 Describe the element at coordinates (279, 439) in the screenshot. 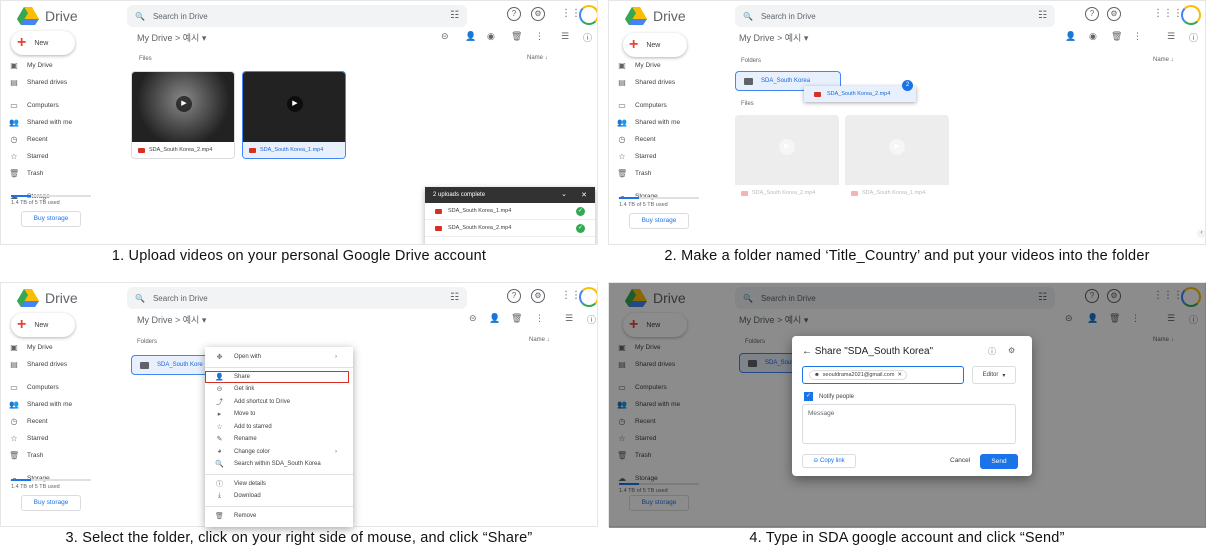

I see `menu-rename: ✎ Rename` at that location.